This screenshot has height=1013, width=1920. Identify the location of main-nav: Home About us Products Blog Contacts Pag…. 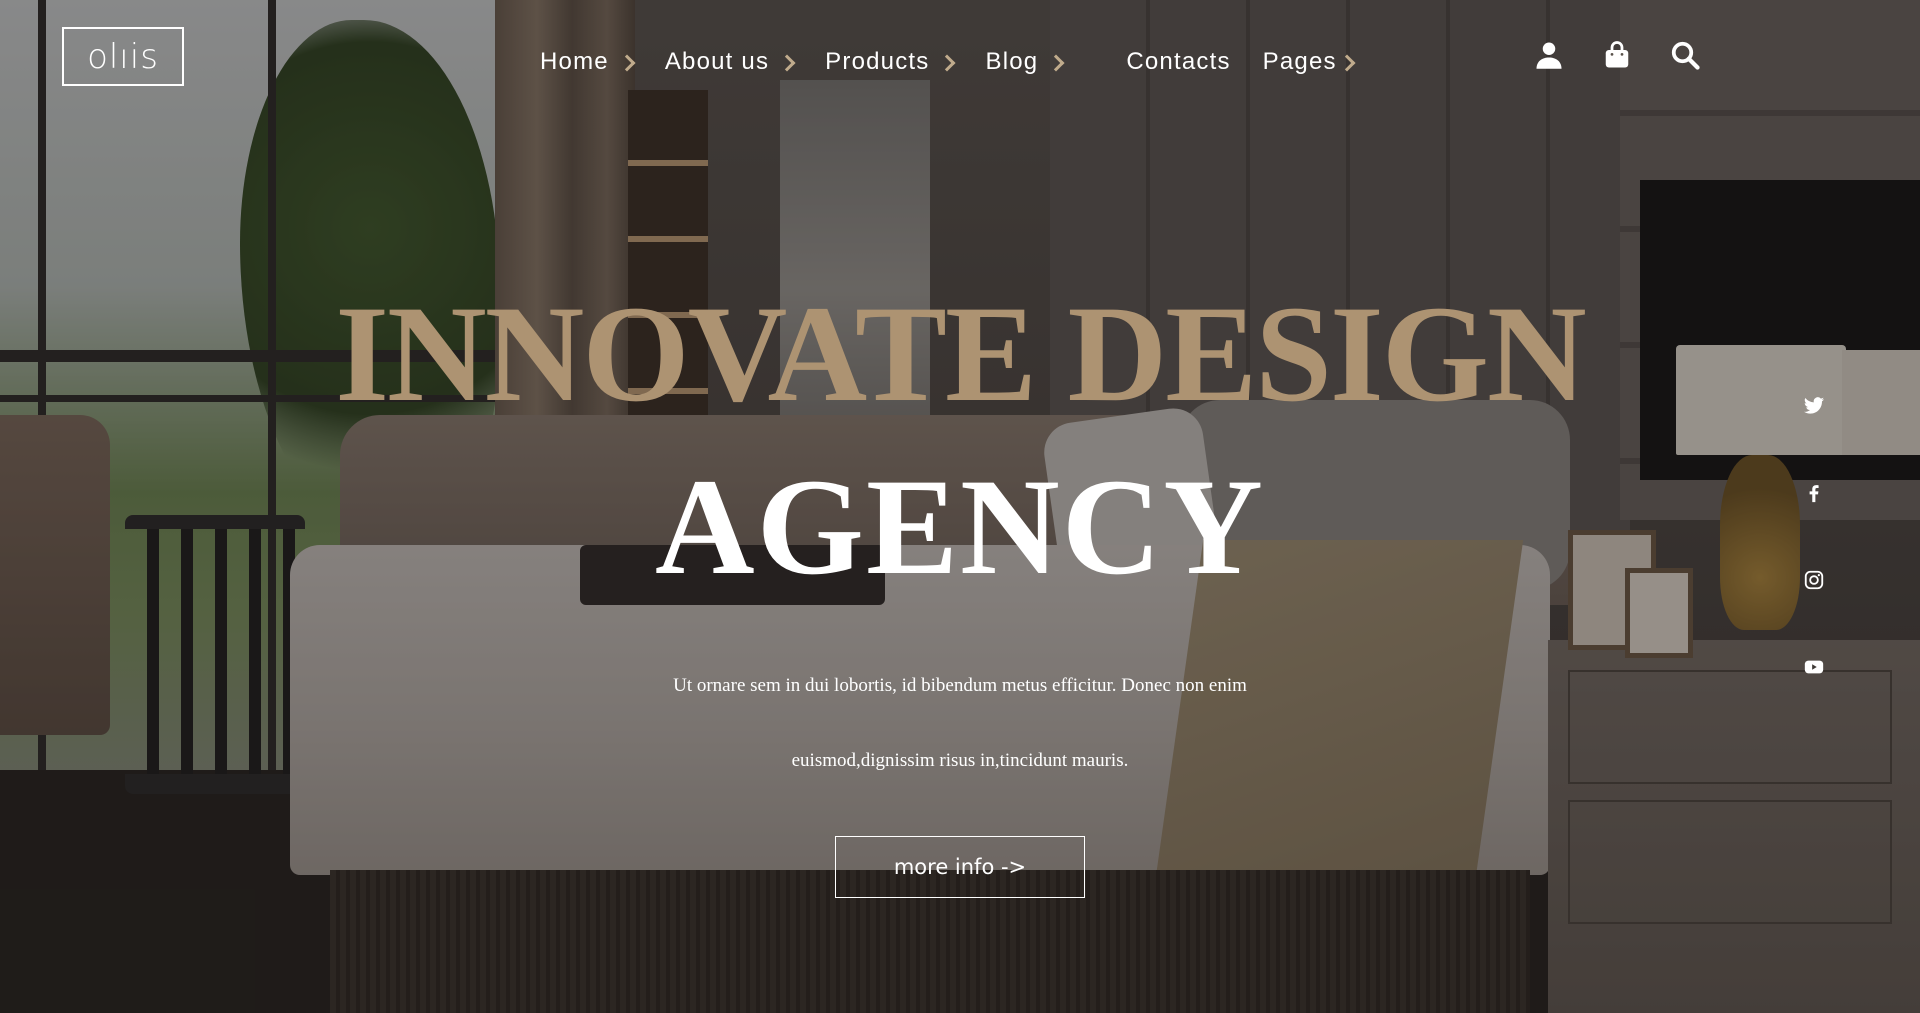
(962, 62).